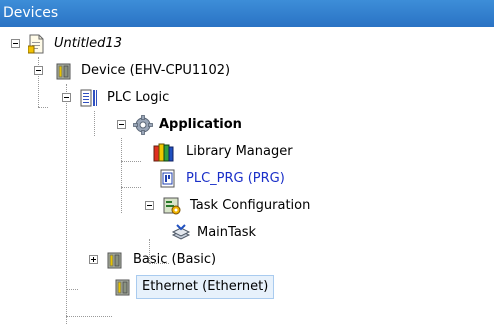 This screenshot has width=494, height=328. What do you see at coordinates (138, 97) in the screenshot?
I see `plc-logic-label: PLC Logic` at bounding box center [138, 97].